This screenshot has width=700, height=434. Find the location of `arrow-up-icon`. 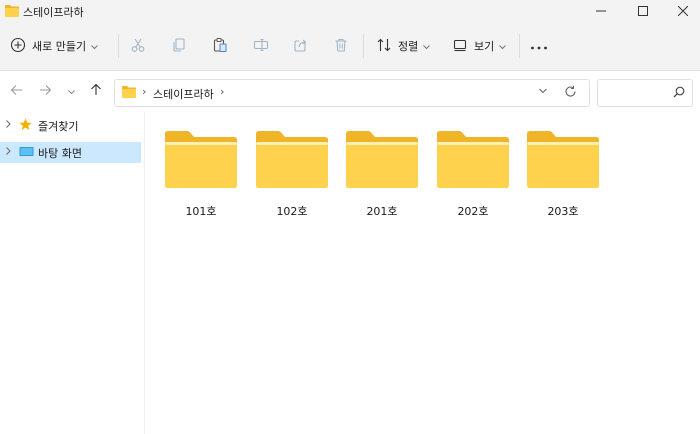

arrow-up-icon is located at coordinates (96, 91).